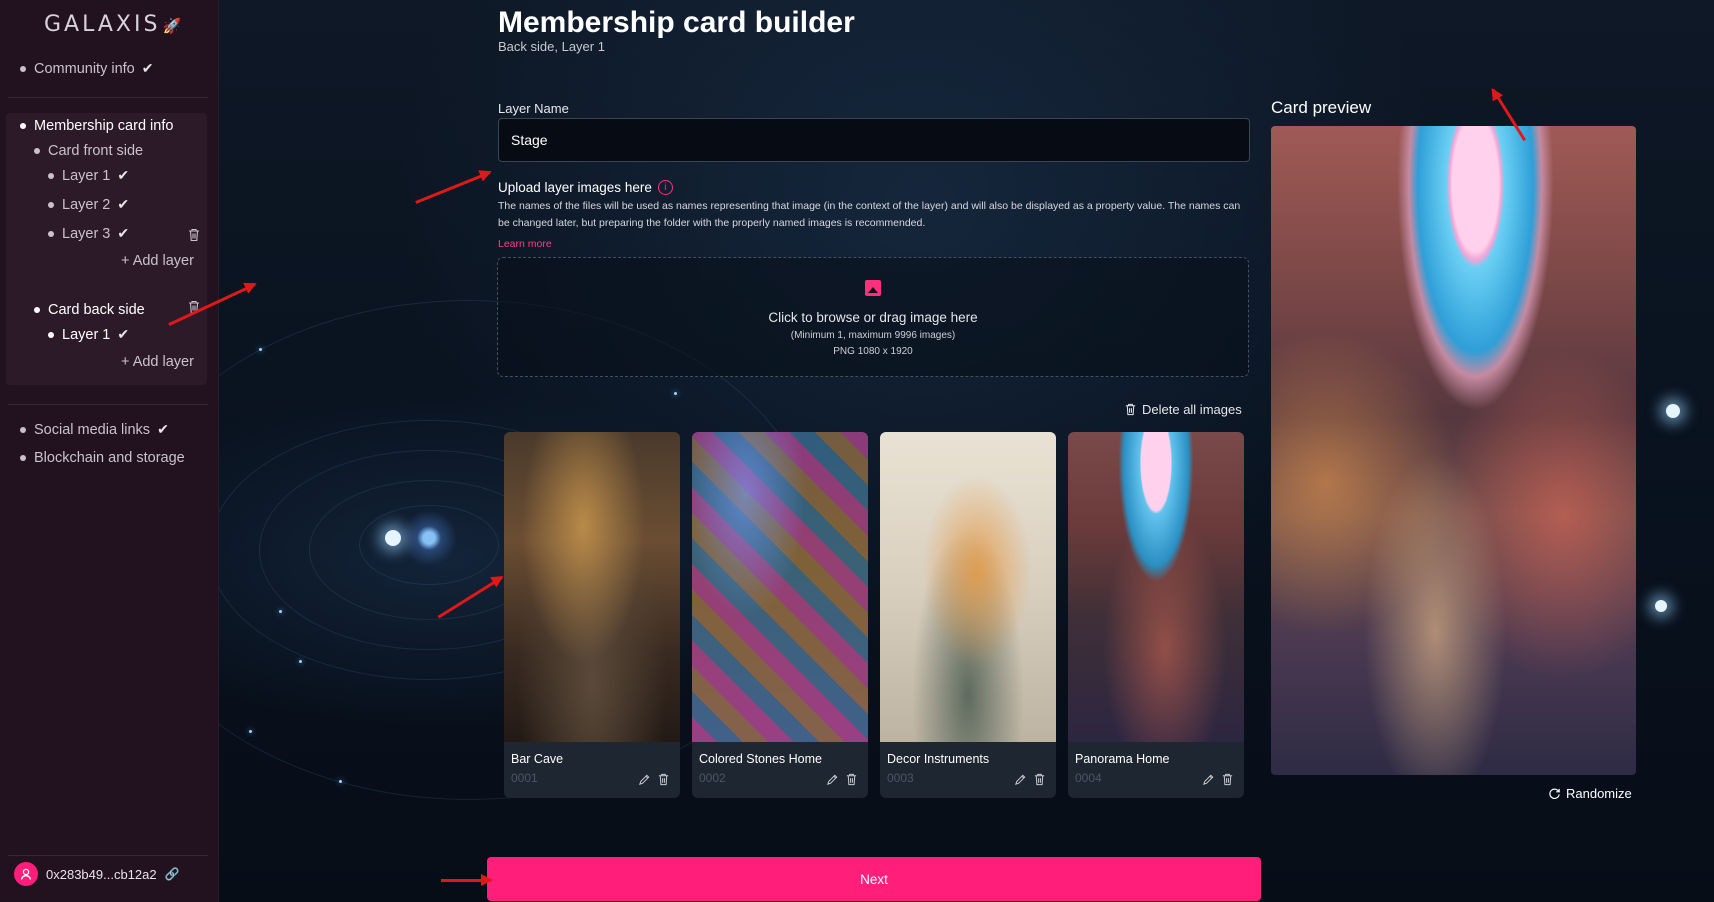  What do you see at coordinates (760, 759) in the screenshot?
I see `image-name: Colored Stones Home` at bounding box center [760, 759].